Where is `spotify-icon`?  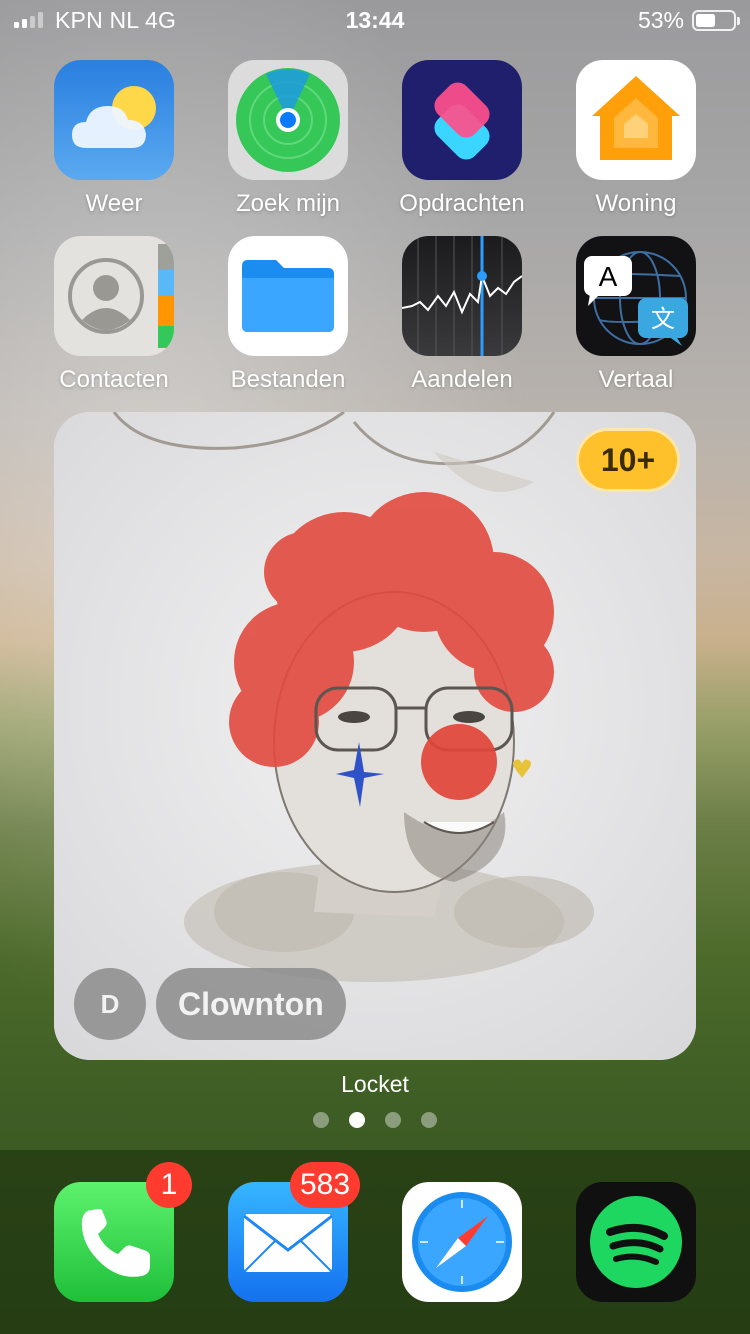 spotify-icon is located at coordinates (636, 1242).